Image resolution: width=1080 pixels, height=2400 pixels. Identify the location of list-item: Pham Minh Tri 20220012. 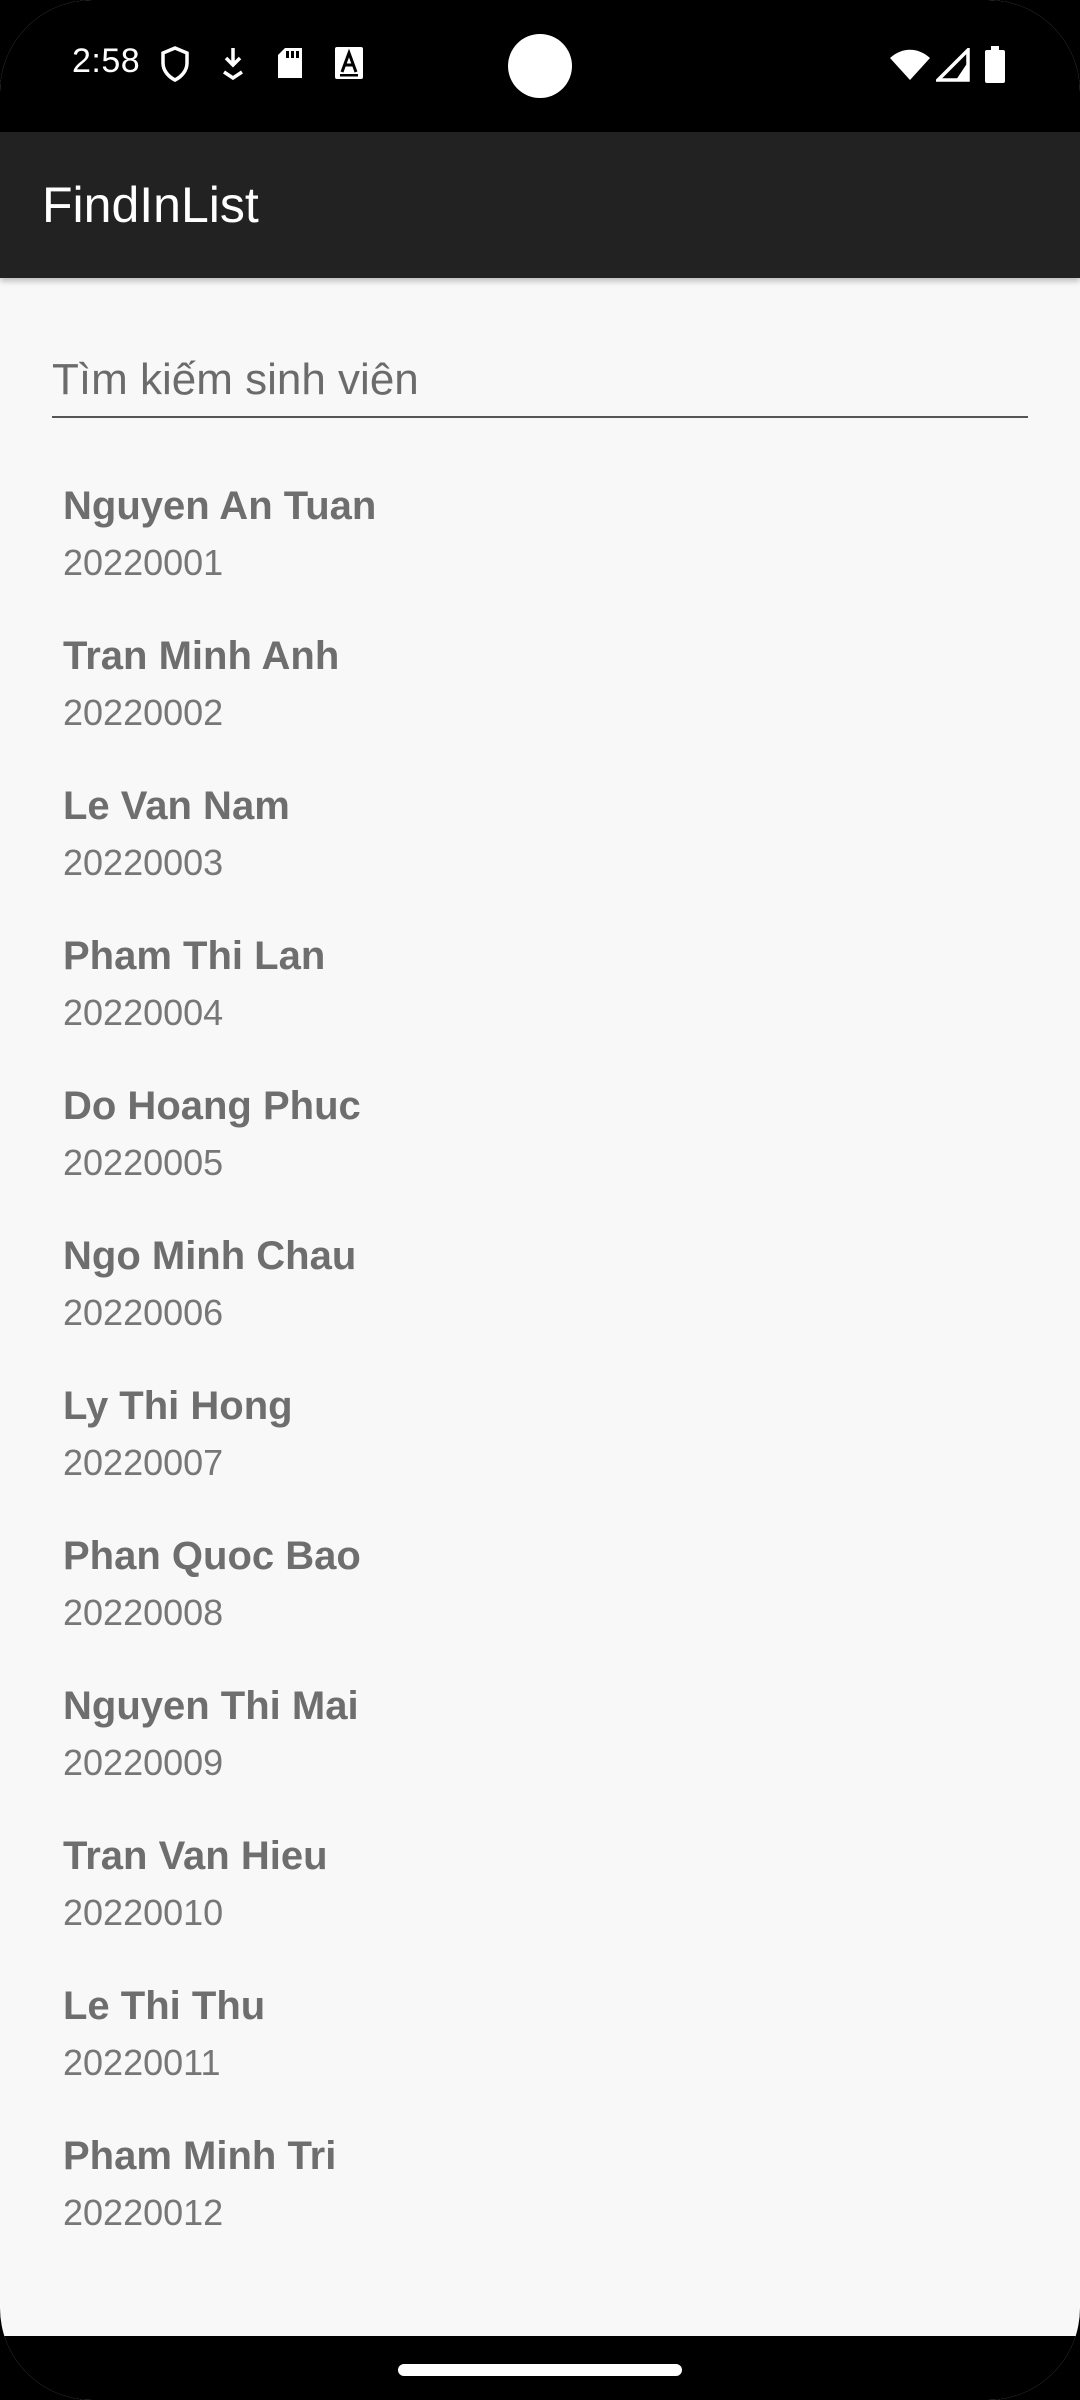
(540, 2195).